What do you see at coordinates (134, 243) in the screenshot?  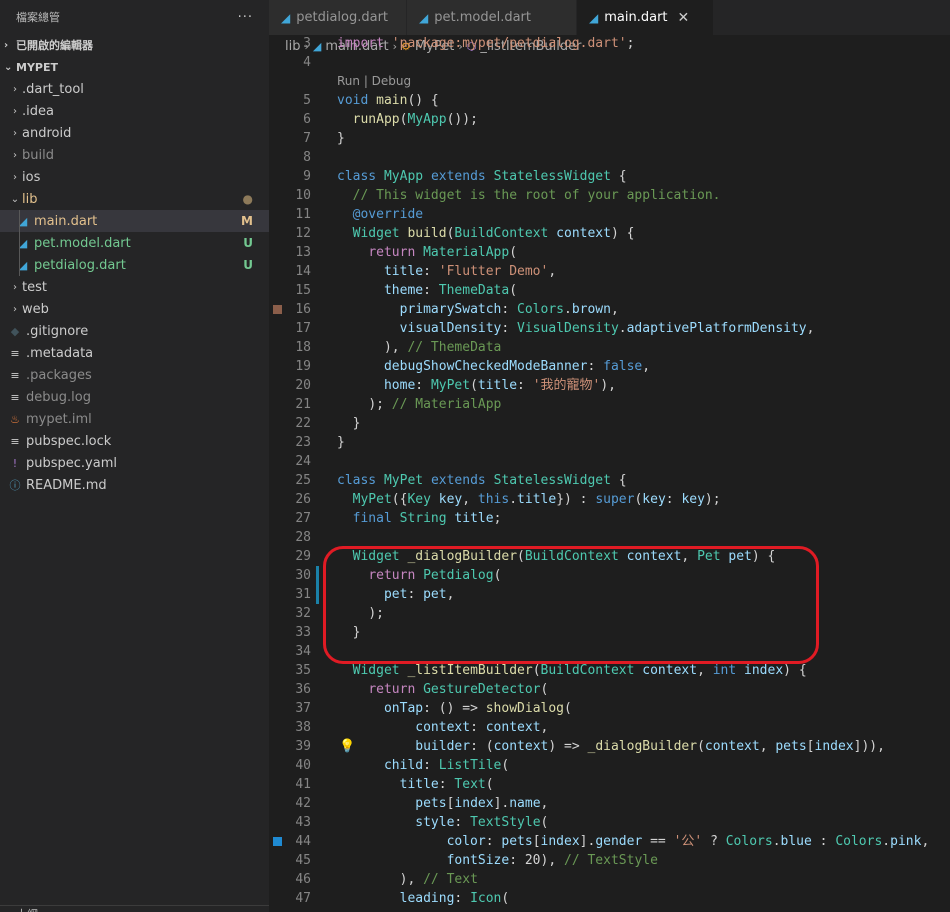 I see `tree-file: ◢ pet.model.dart U` at bounding box center [134, 243].